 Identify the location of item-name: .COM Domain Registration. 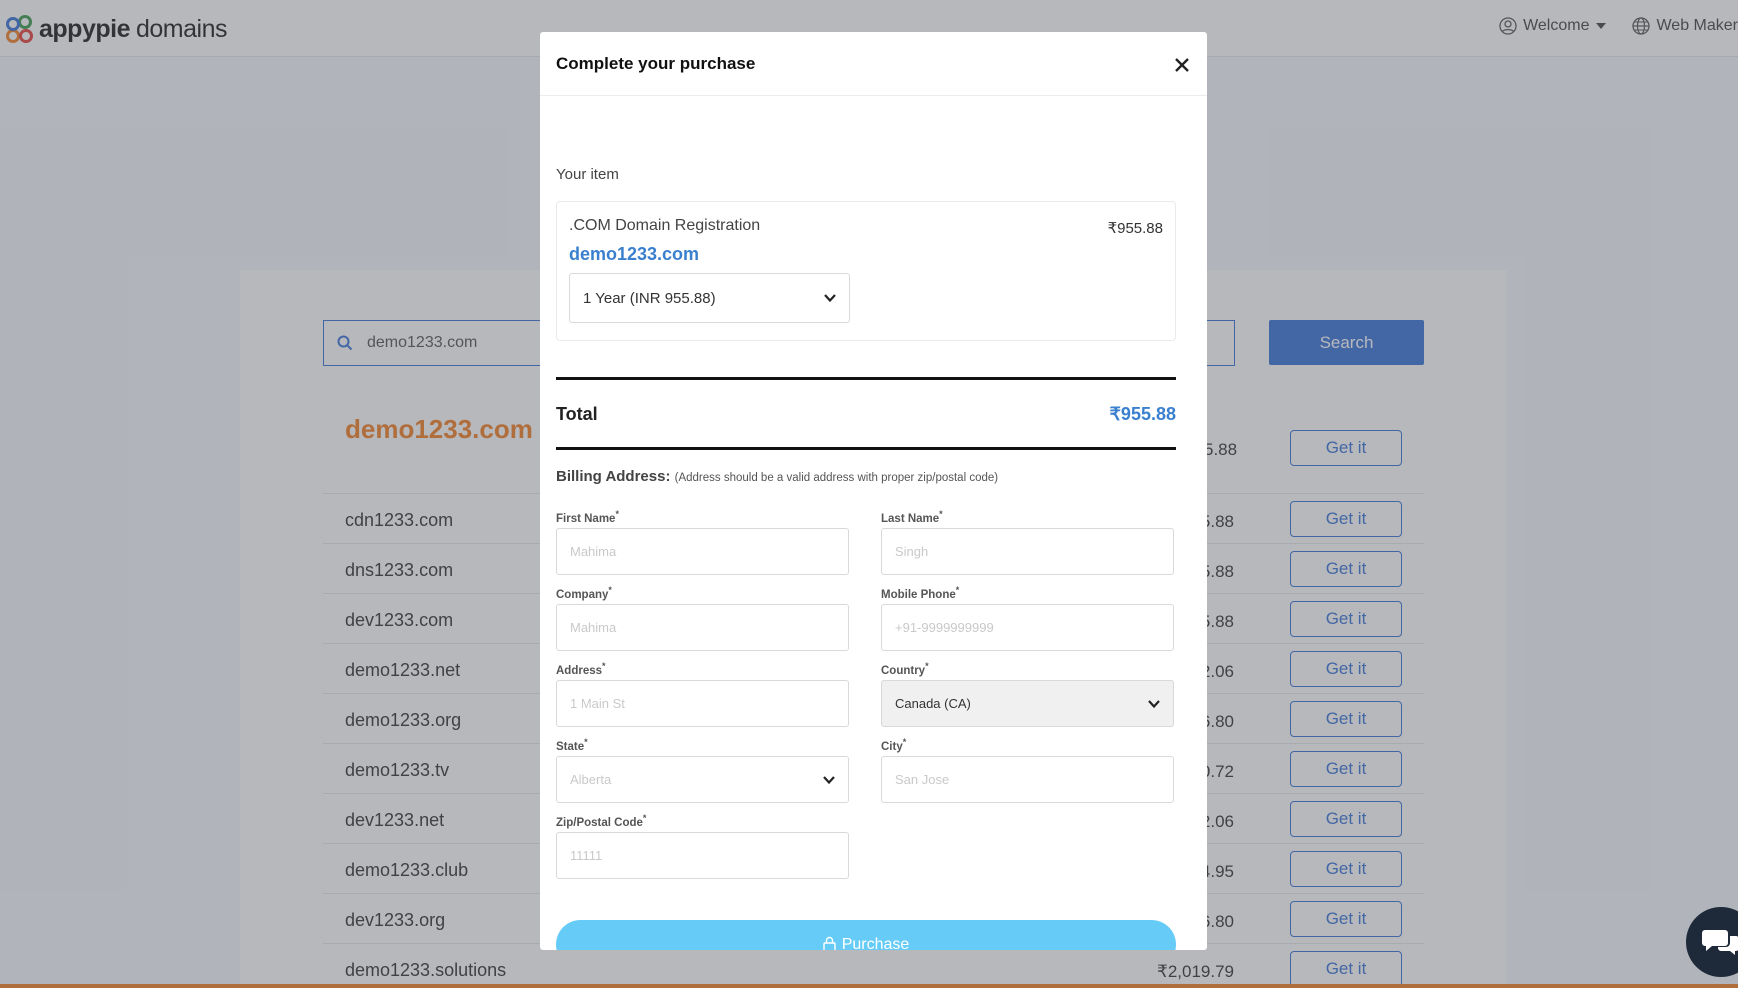
(665, 225).